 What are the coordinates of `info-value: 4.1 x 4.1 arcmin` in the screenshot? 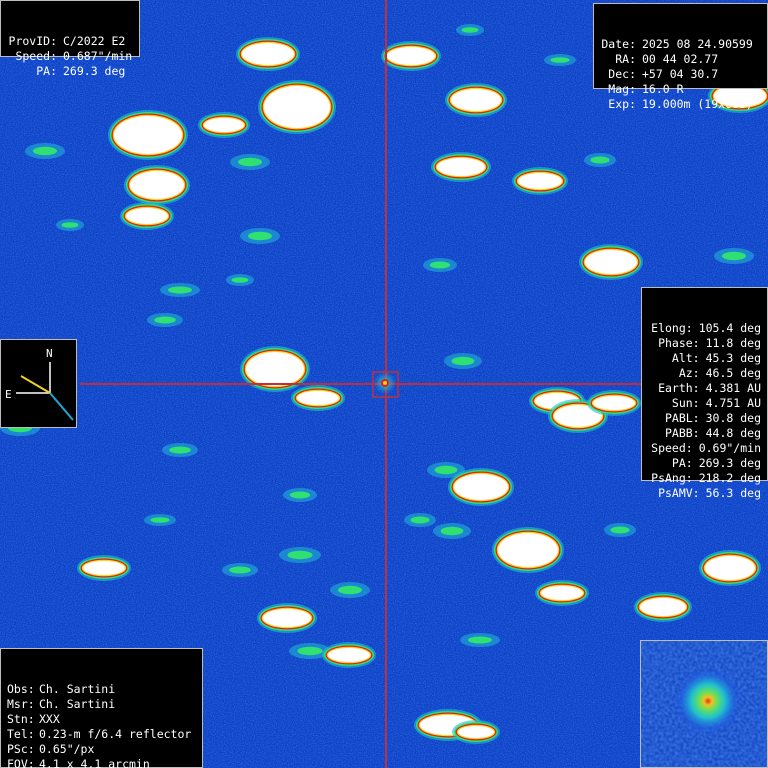 It's located at (94, 762).